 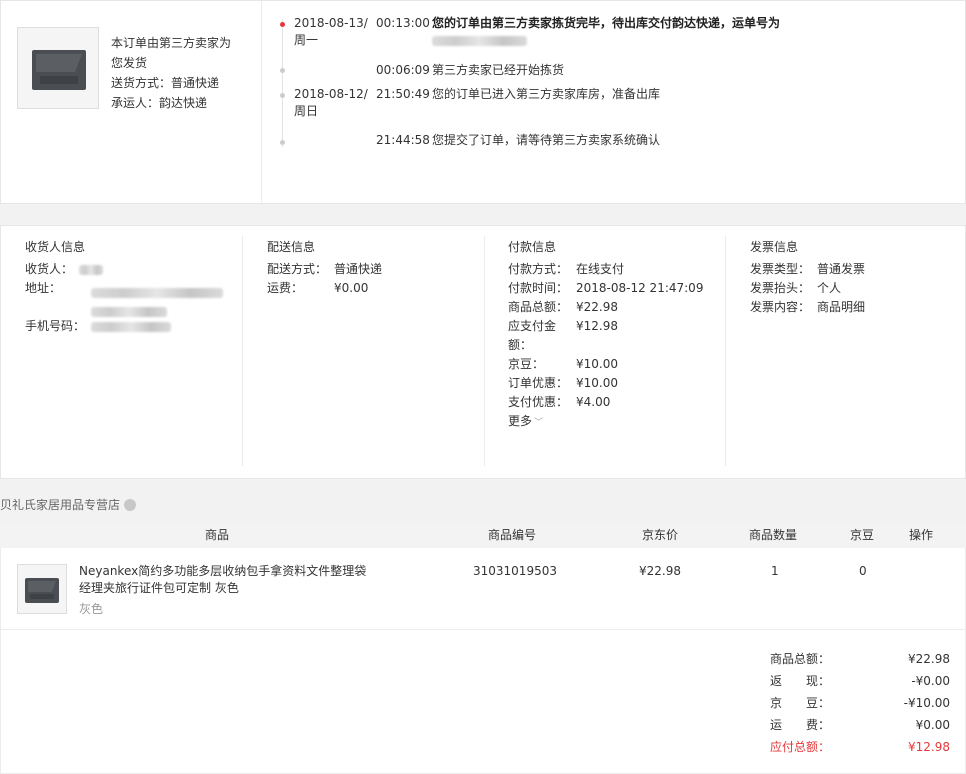 I want to click on payment-value: 2018-08-12 21:47:09, so click(x=640, y=288).